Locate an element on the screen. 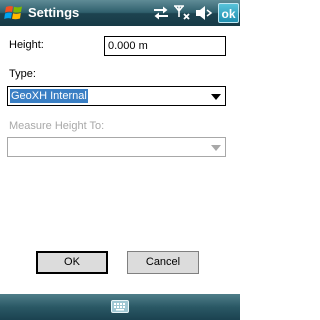 The height and width of the screenshot is (320, 320). cancel-button: Cancel is located at coordinates (163, 262).